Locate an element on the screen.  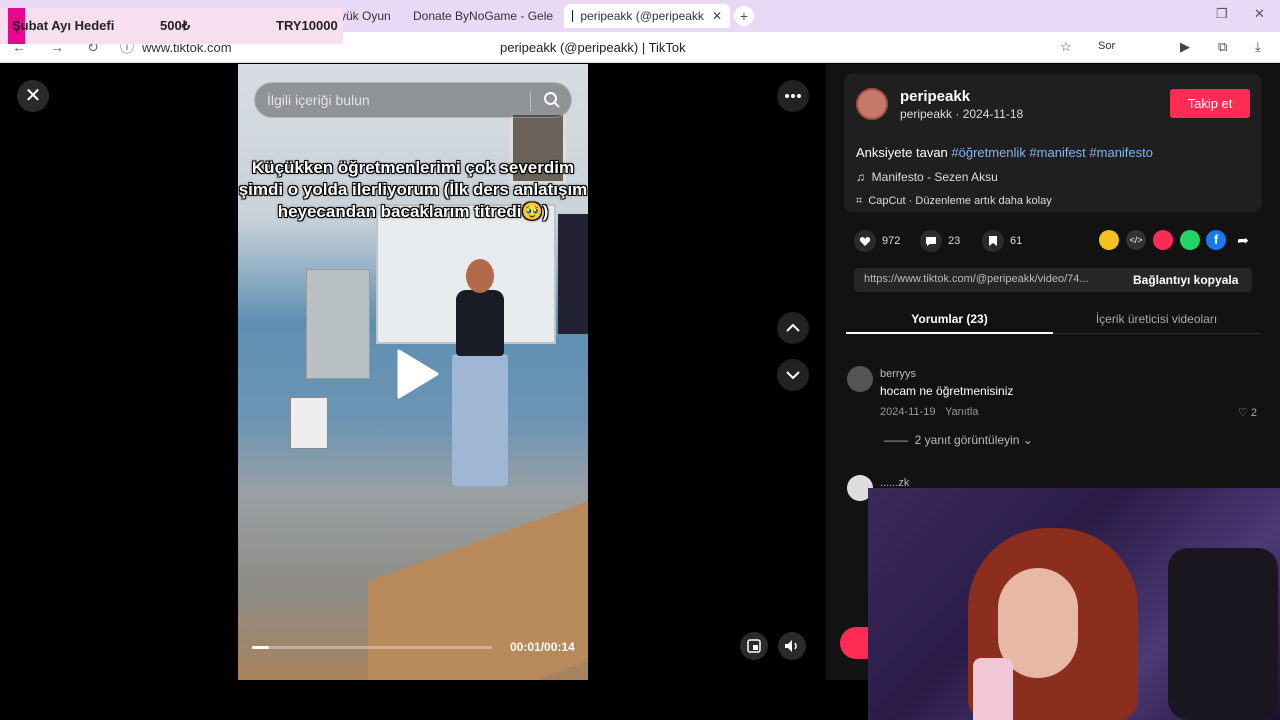
tab-label: peripeakk (@peripeakk is located at coordinates (642, 16).